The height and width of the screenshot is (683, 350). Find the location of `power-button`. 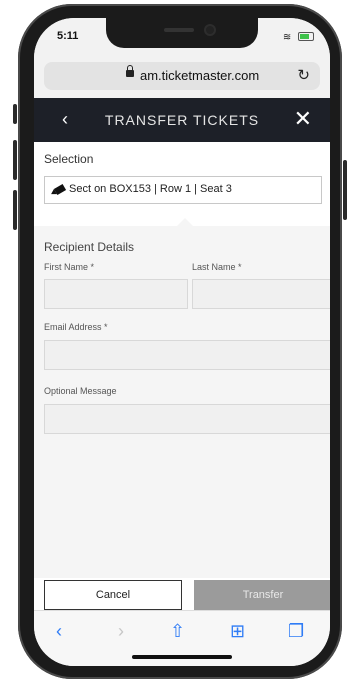

power-button is located at coordinates (345, 190).